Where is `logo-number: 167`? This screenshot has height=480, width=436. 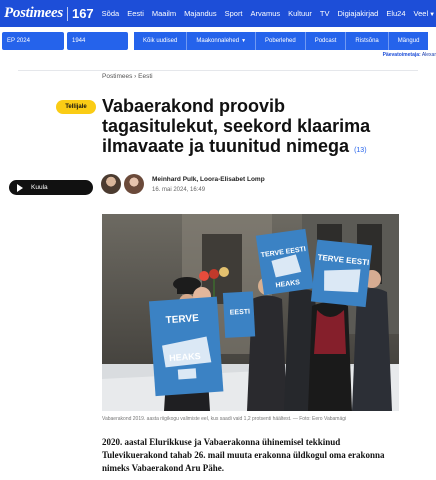 logo-number: 167 is located at coordinates (83, 13).